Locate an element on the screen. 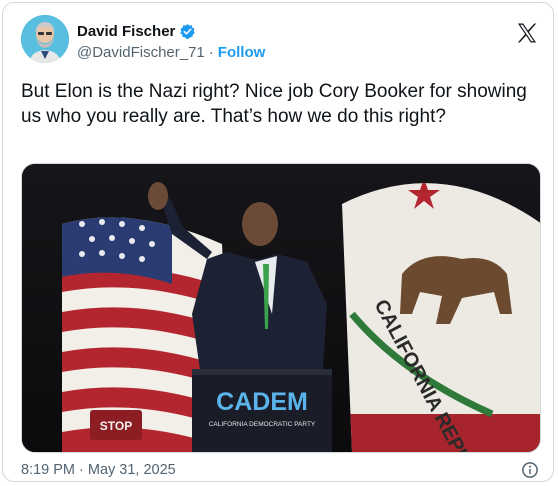  follow-button: Follow is located at coordinates (242, 52).